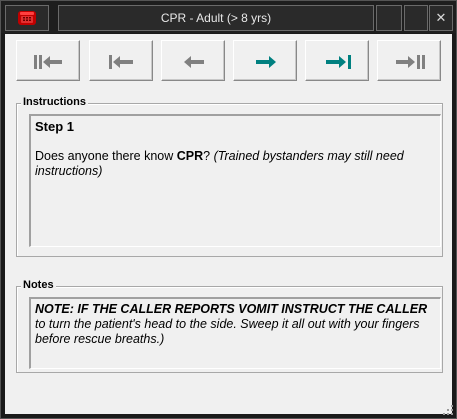 This screenshot has height=419, width=457. I want to click on next-button, so click(265, 60).